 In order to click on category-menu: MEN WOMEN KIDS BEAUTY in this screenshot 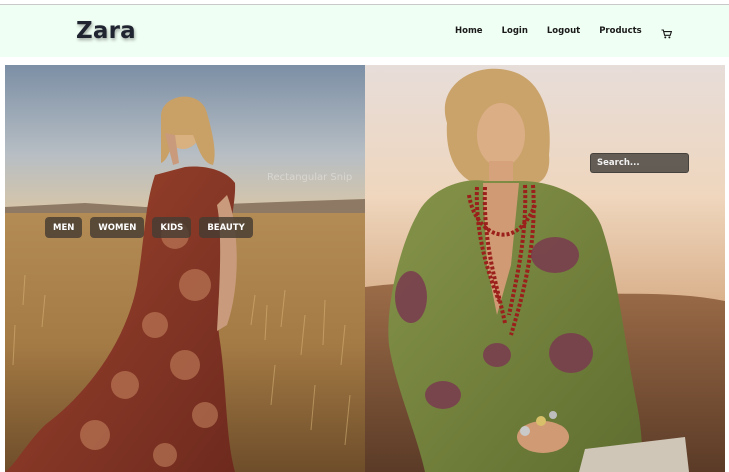, I will do `click(153, 227)`.